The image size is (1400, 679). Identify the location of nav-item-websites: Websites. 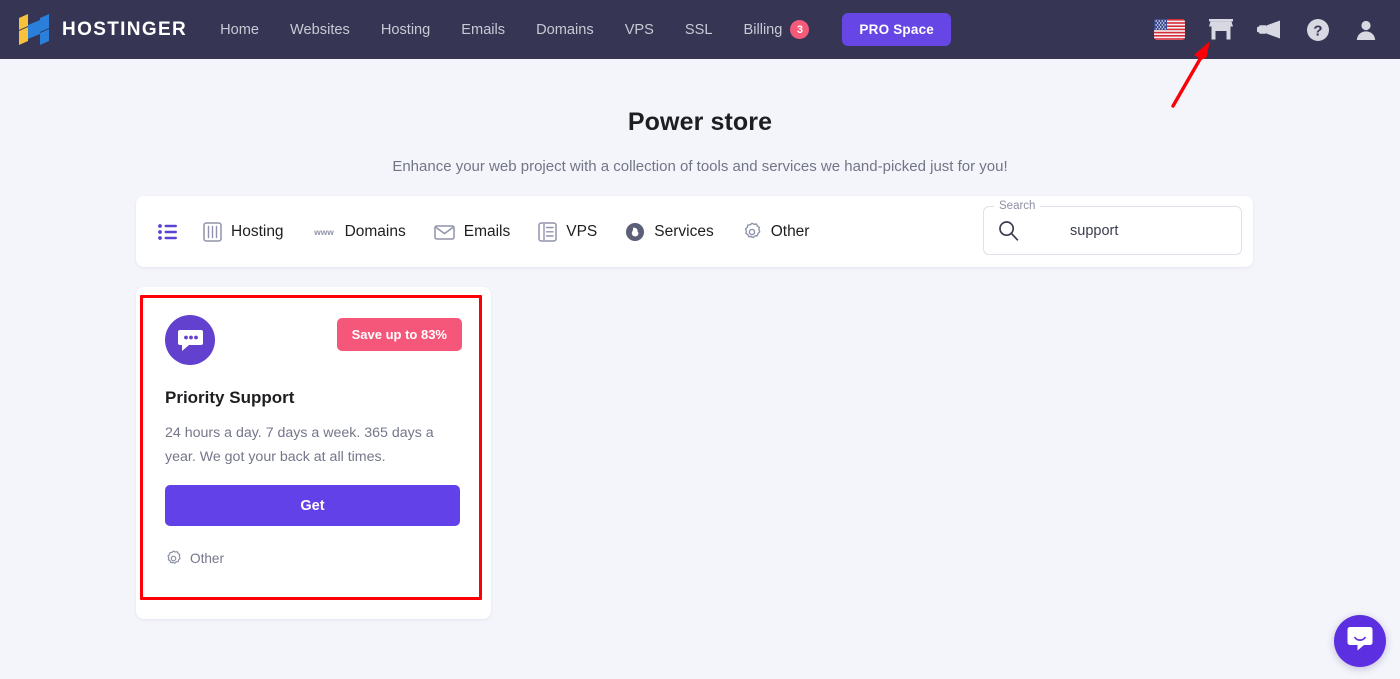
(320, 30).